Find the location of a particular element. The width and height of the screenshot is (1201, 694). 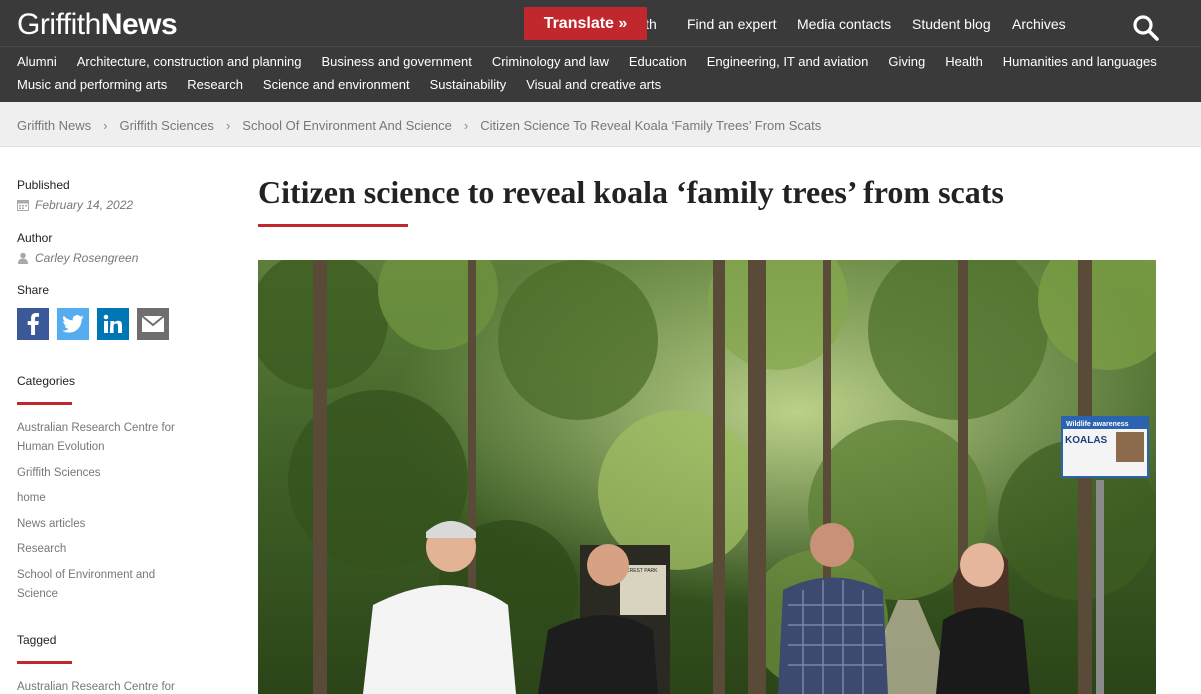

linkedin-share-button is located at coordinates (113, 324).